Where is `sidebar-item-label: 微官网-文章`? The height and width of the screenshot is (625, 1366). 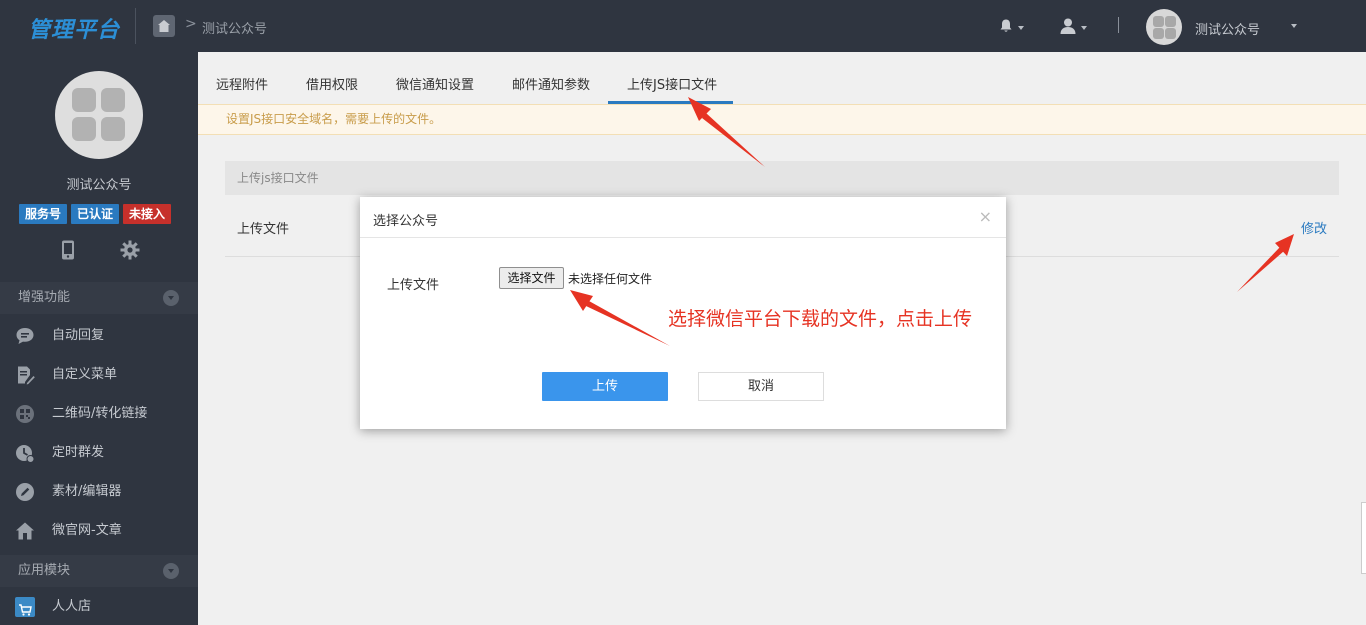
sidebar-item-label: 微官网-文章 is located at coordinates (87, 530).